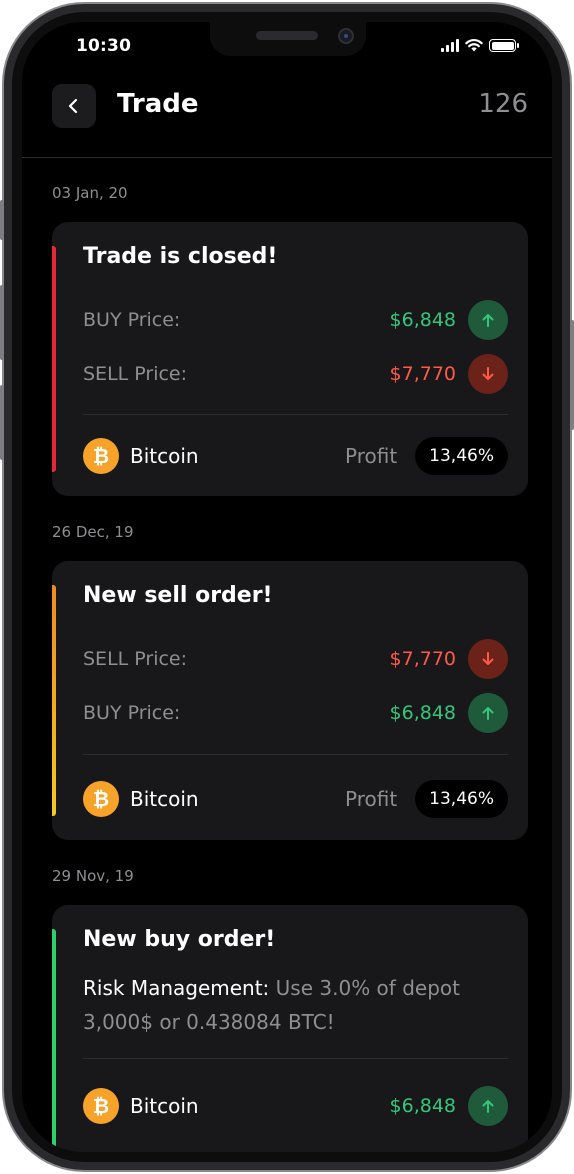  What do you see at coordinates (180, 256) in the screenshot?
I see `card-title: Trade is closed!` at bounding box center [180, 256].